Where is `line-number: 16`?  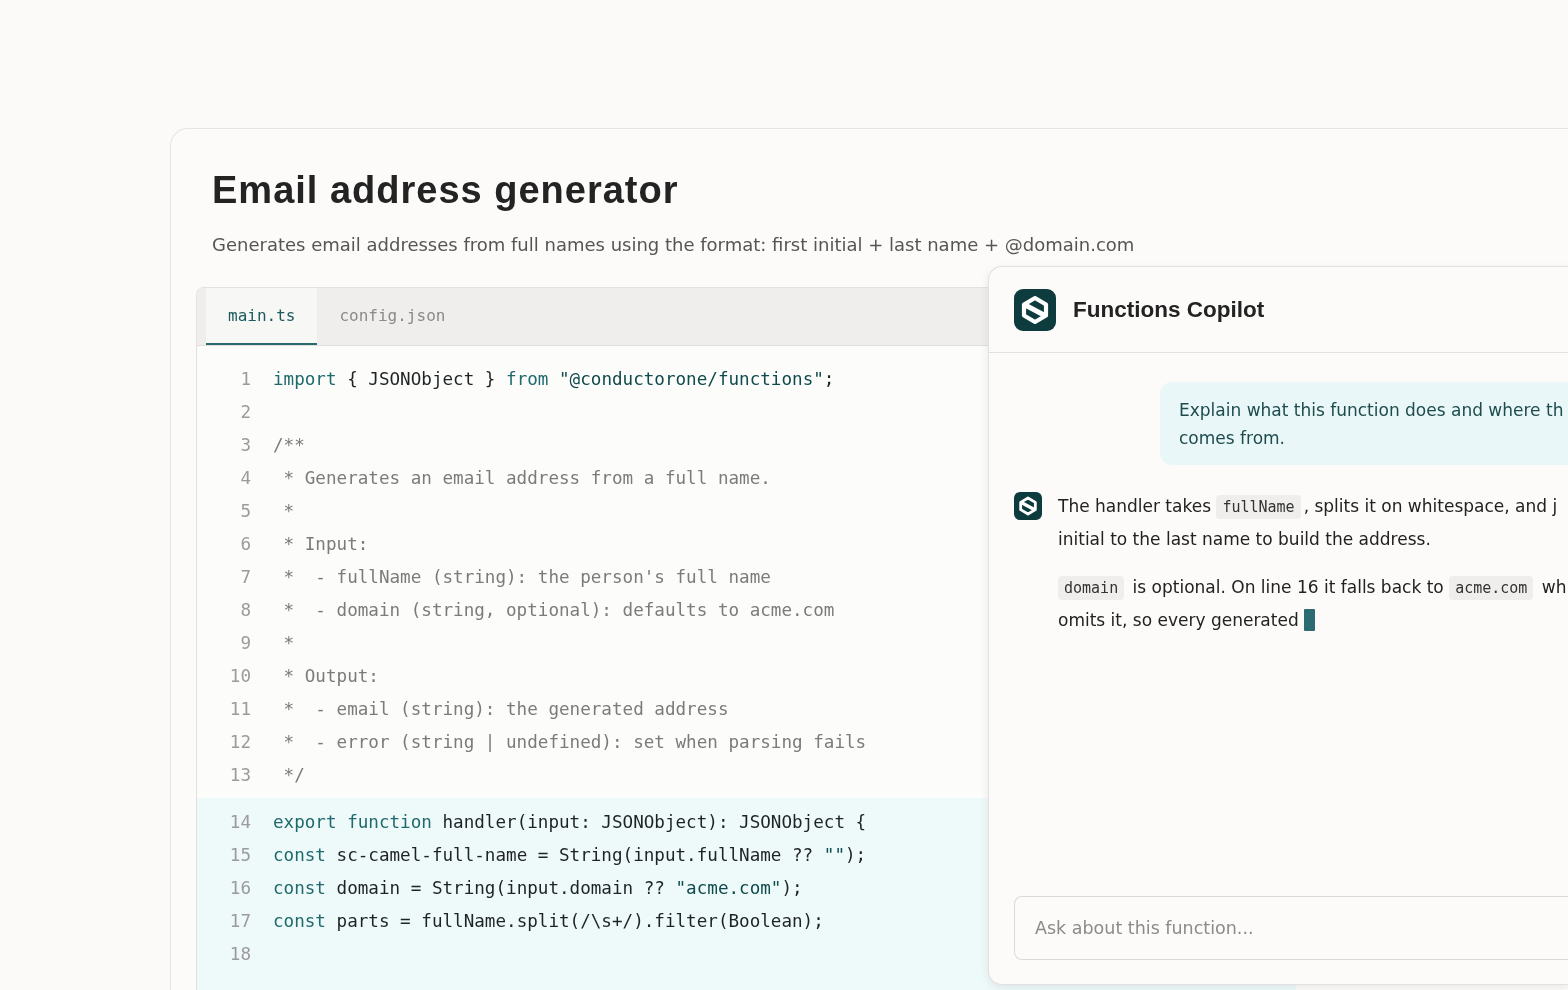
line-number: 16 is located at coordinates (239, 888).